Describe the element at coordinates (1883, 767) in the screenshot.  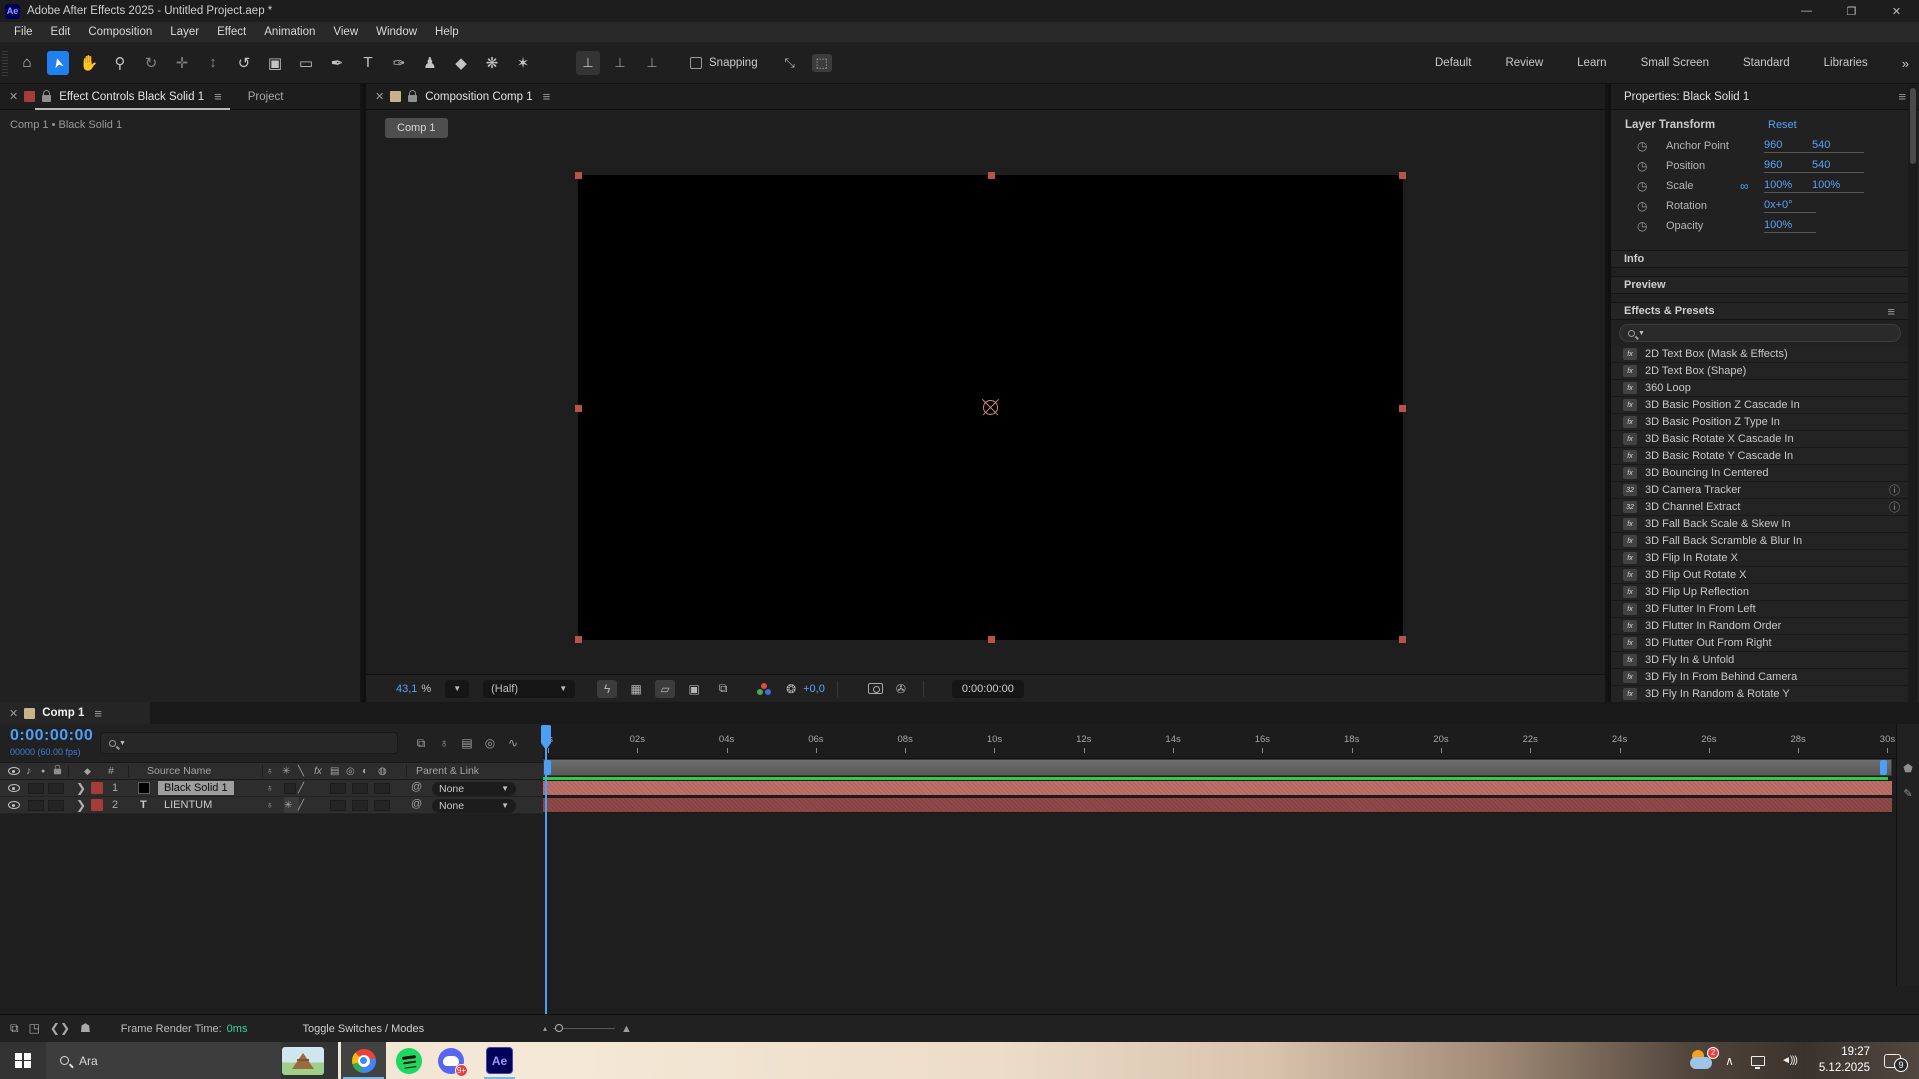
I see `work-area-end-handle` at that location.